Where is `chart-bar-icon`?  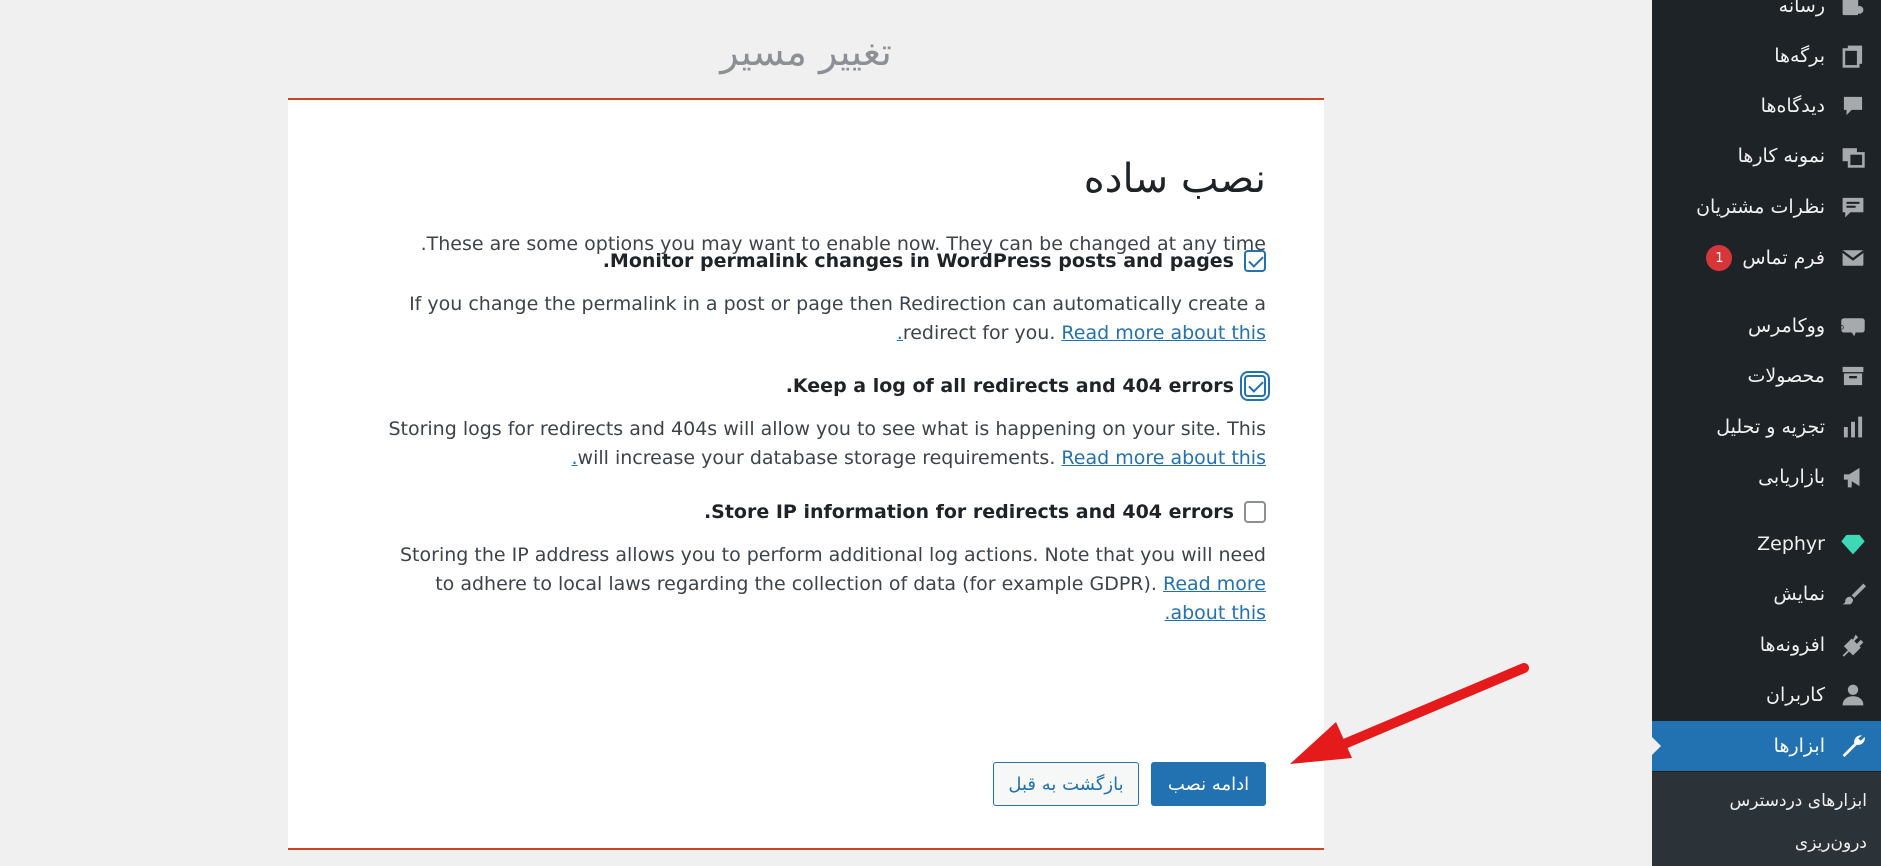
chart-bar-icon is located at coordinates (1853, 427).